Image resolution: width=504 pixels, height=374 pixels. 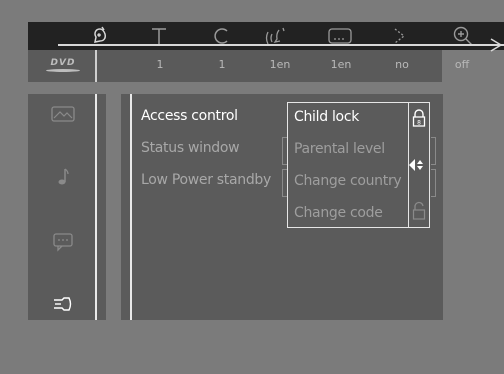 What do you see at coordinates (341, 64) in the screenshot?
I see `status-subtitle: 1en` at bounding box center [341, 64].